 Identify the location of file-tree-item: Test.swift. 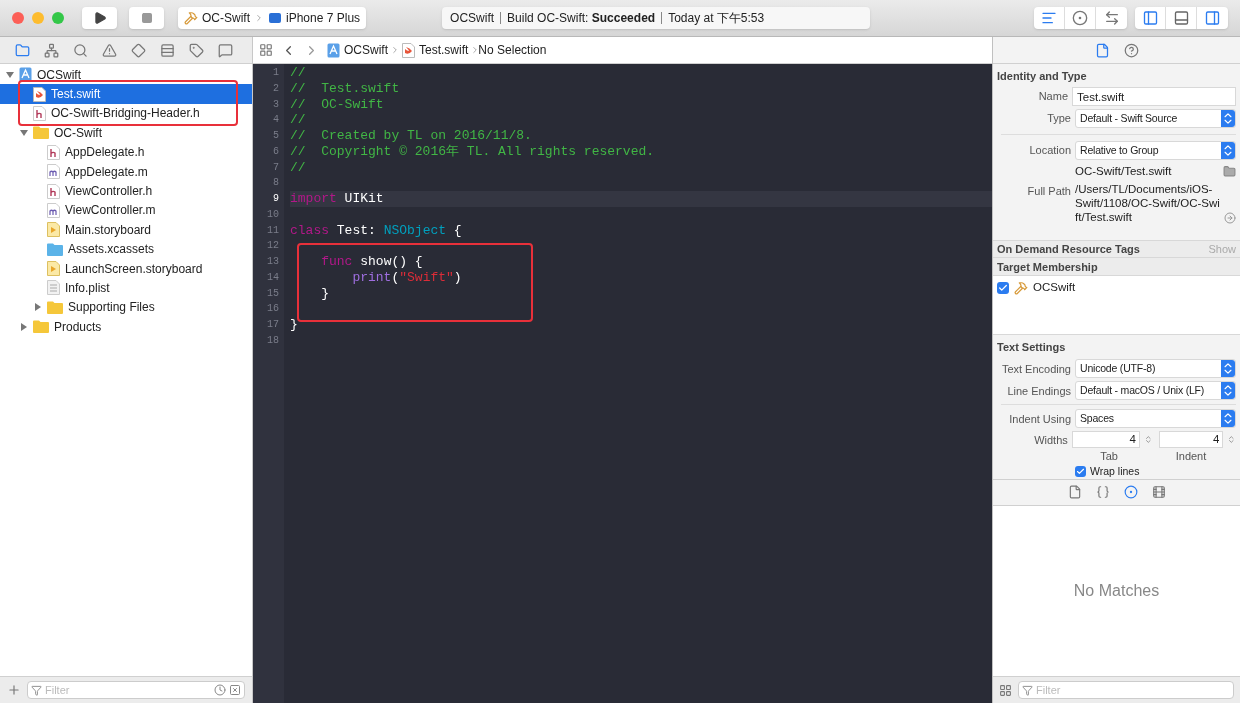
(126, 94).